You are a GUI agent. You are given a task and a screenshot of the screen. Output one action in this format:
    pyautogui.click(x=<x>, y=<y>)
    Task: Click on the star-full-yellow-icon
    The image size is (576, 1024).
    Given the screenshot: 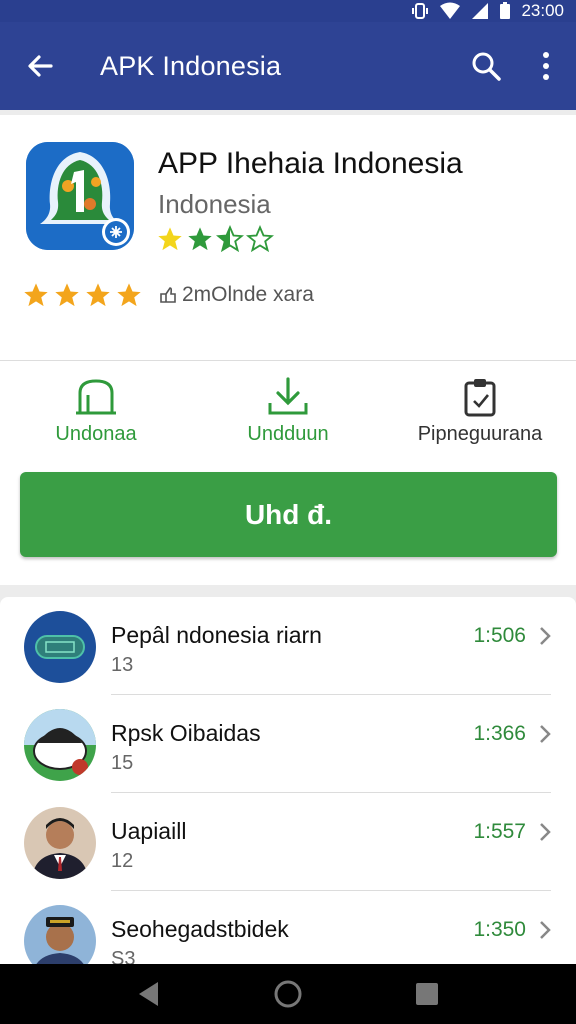 What is the action you would take?
    pyautogui.click(x=170, y=239)
    